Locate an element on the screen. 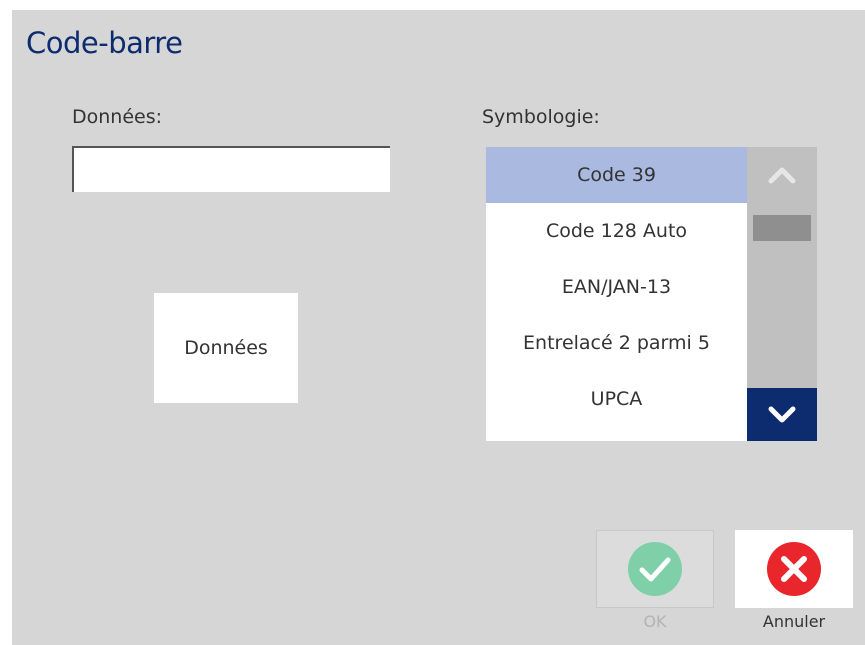  scroll-up-button is located at coordinates (782, 175).